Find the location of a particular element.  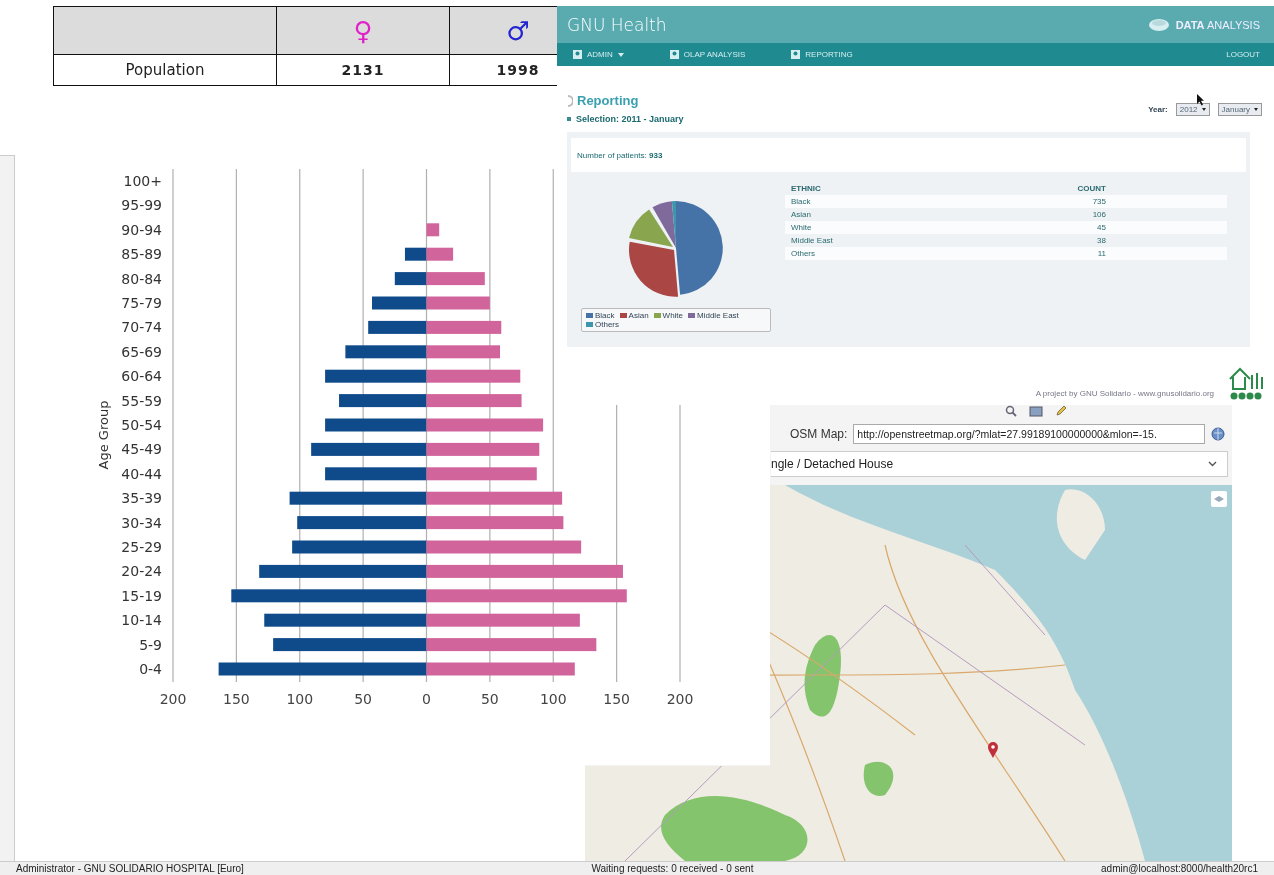

nav-link: REPORTING is located at coordinates (822, 54).